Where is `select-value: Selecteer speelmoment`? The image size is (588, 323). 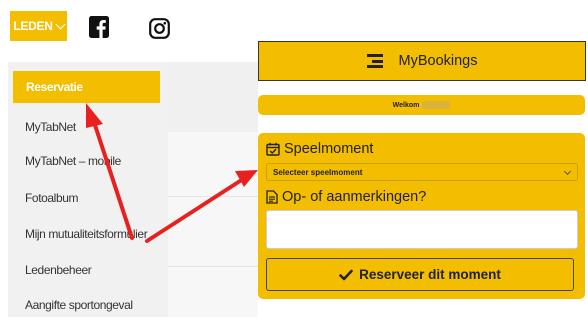 select-value: Selecteer speelmoment is located at coordinates (318, 172).